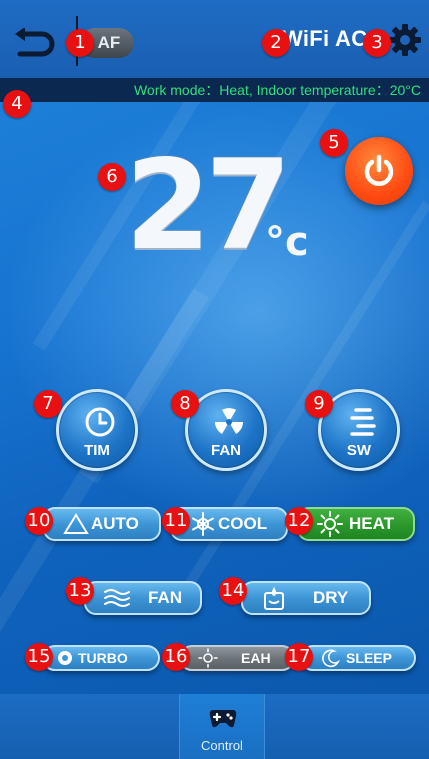 The image size is (429, 759). I want to click on mode-cool-label: COOL, so click(243, 523).